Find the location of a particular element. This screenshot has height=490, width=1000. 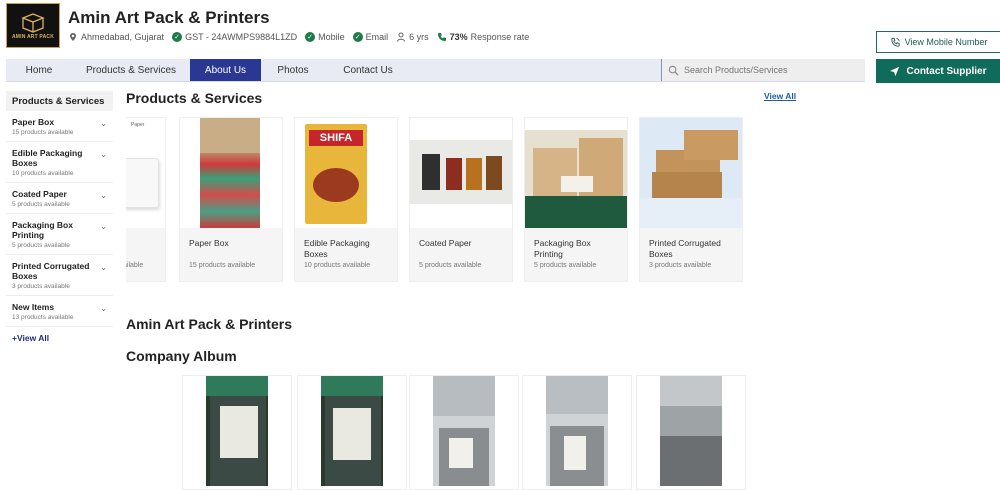

nav-home: Home is located at coordinates (39, 70).